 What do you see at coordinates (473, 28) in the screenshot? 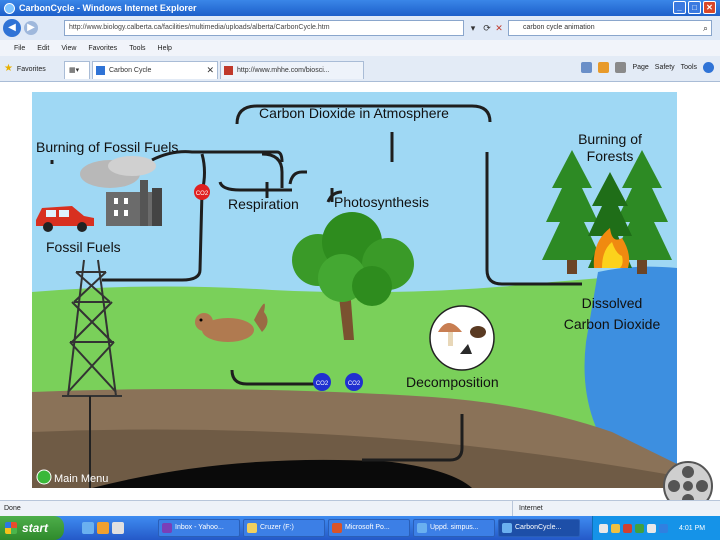
I see `address-dropdown-icon: ▾` at bounding box center [473, 28].